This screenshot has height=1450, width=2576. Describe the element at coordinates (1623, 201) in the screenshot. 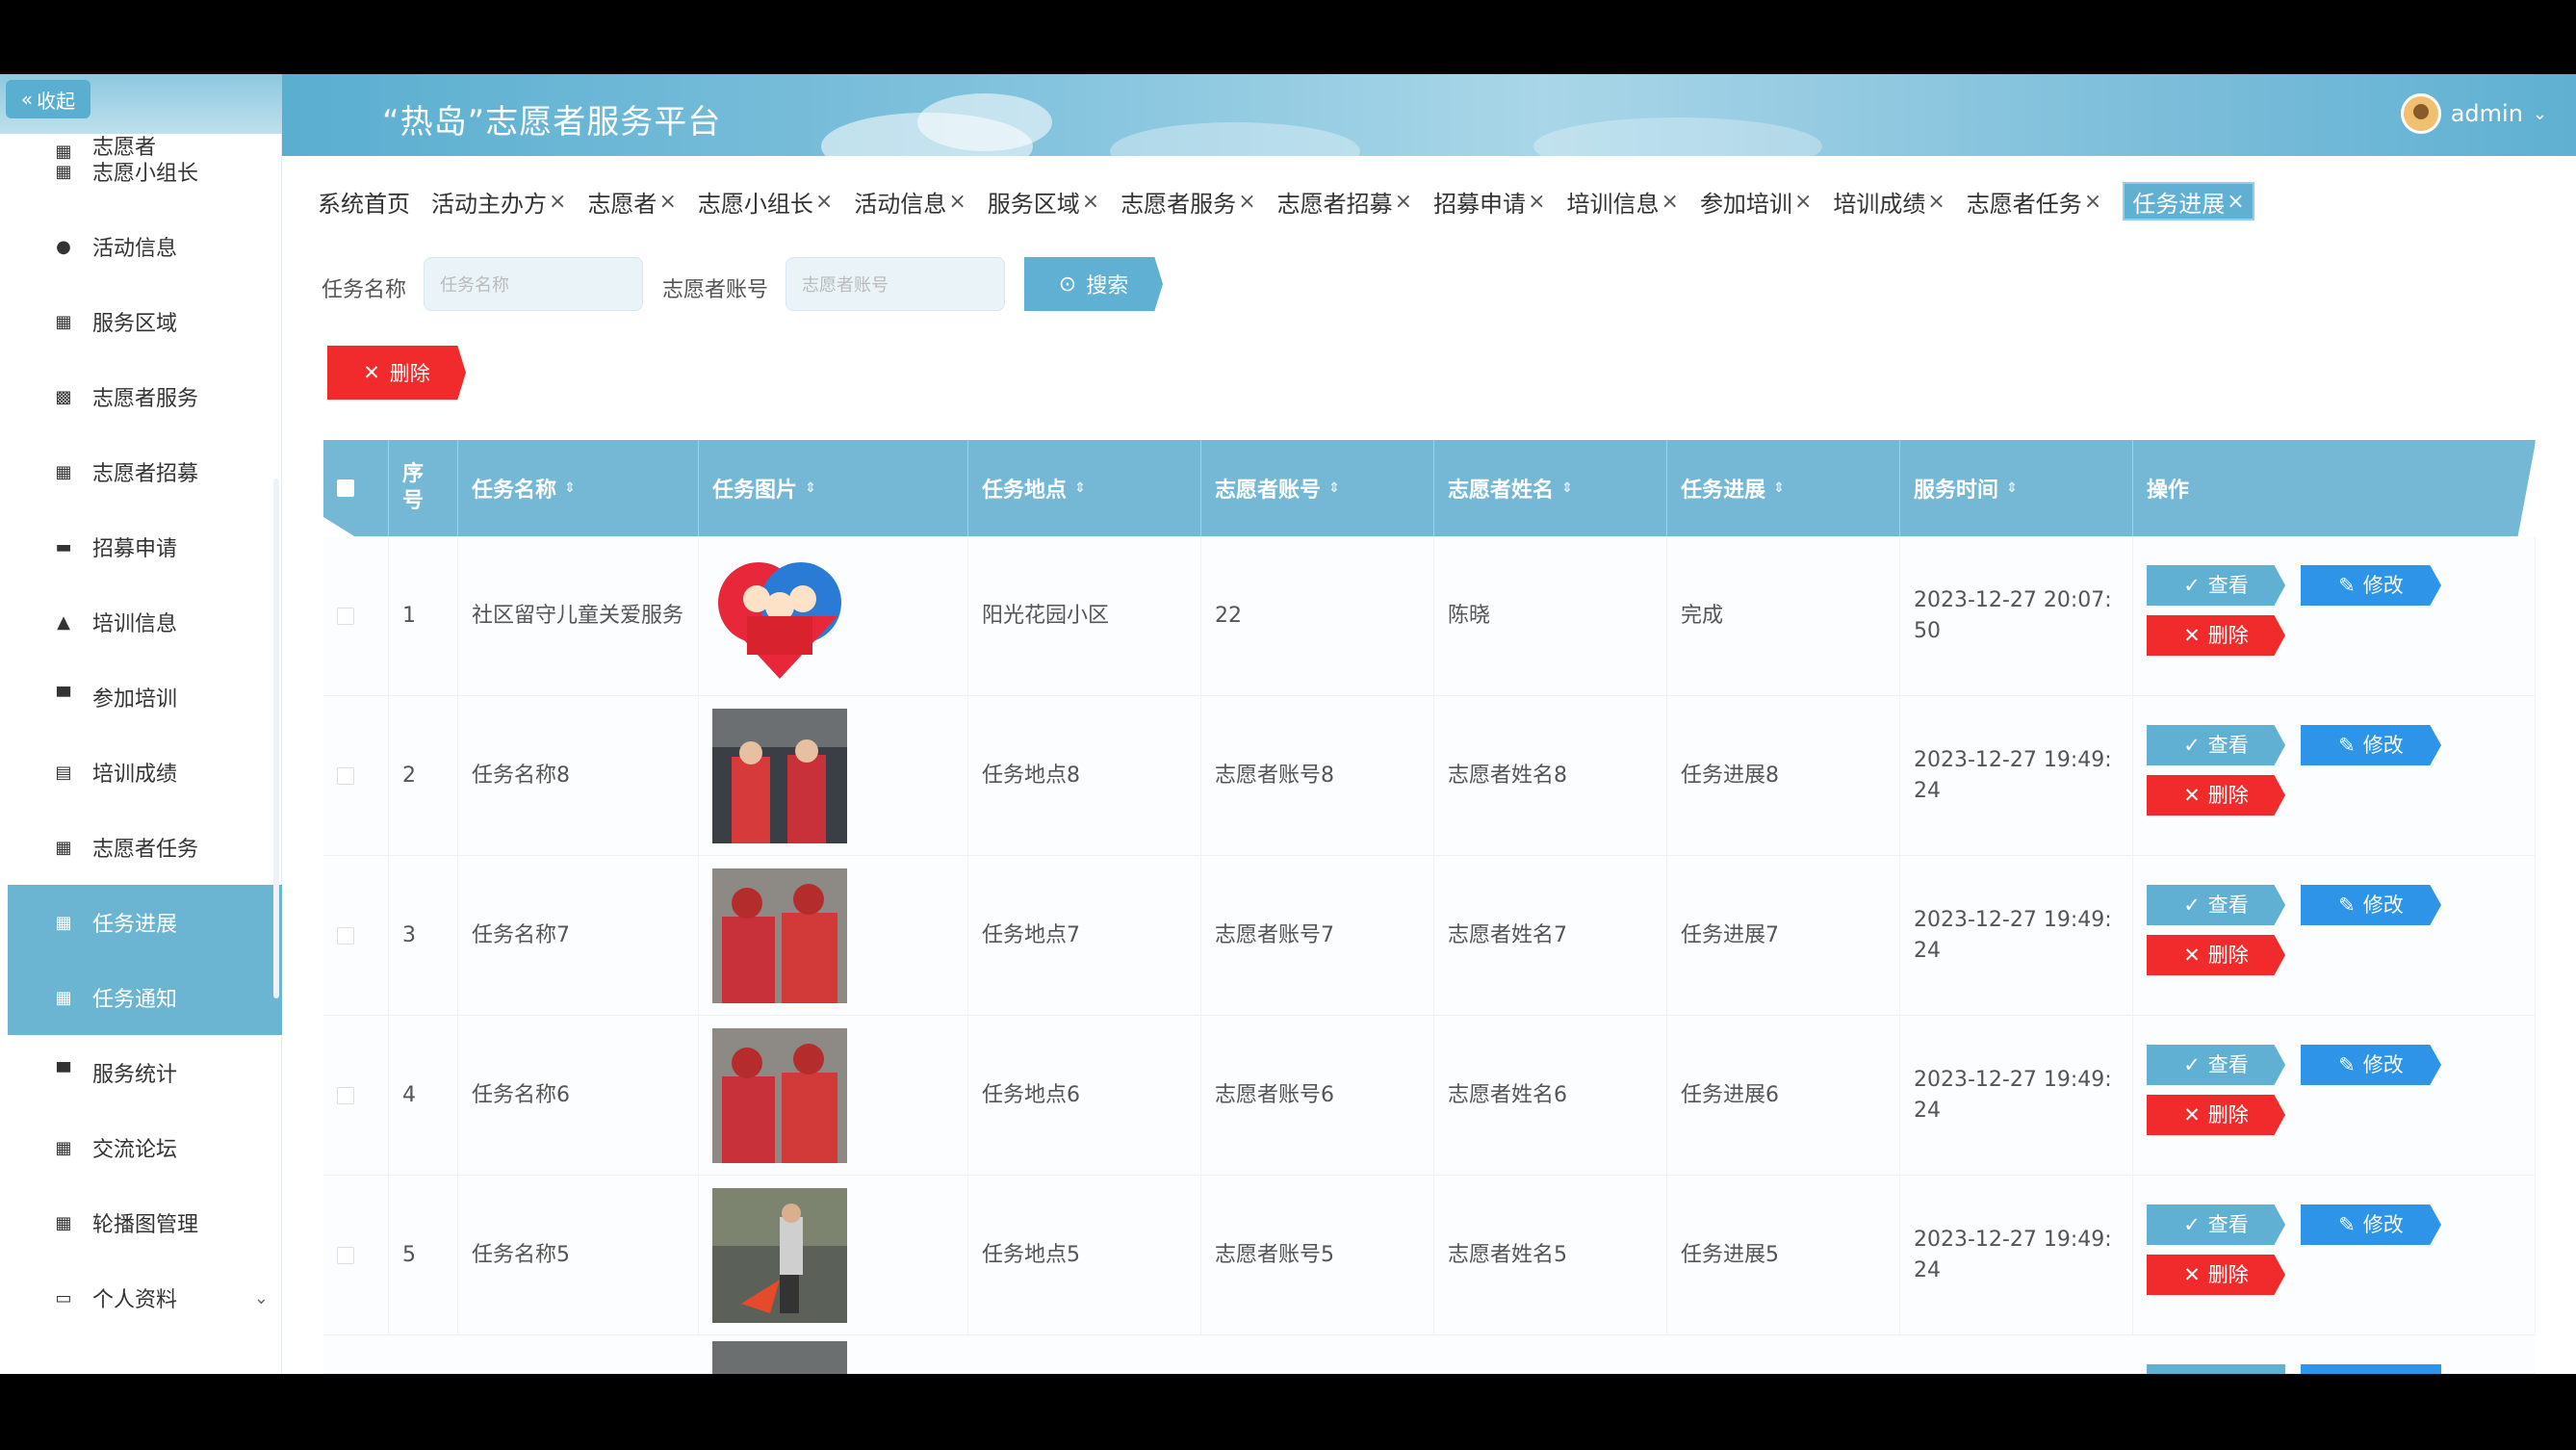

I see `tab-9: 培训信息 ×` at that location.